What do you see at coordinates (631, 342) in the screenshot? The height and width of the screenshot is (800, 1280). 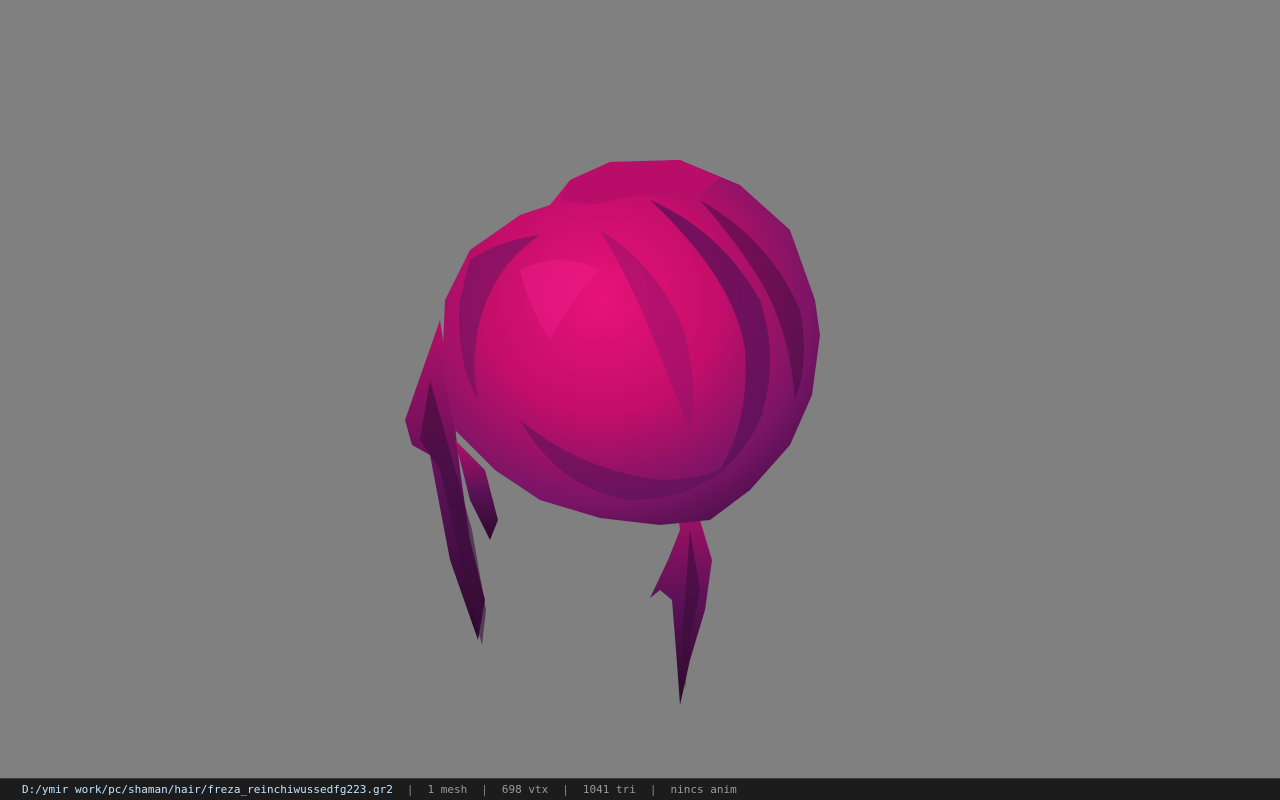 I see `hair-bun` at bounding box center [631, 342].